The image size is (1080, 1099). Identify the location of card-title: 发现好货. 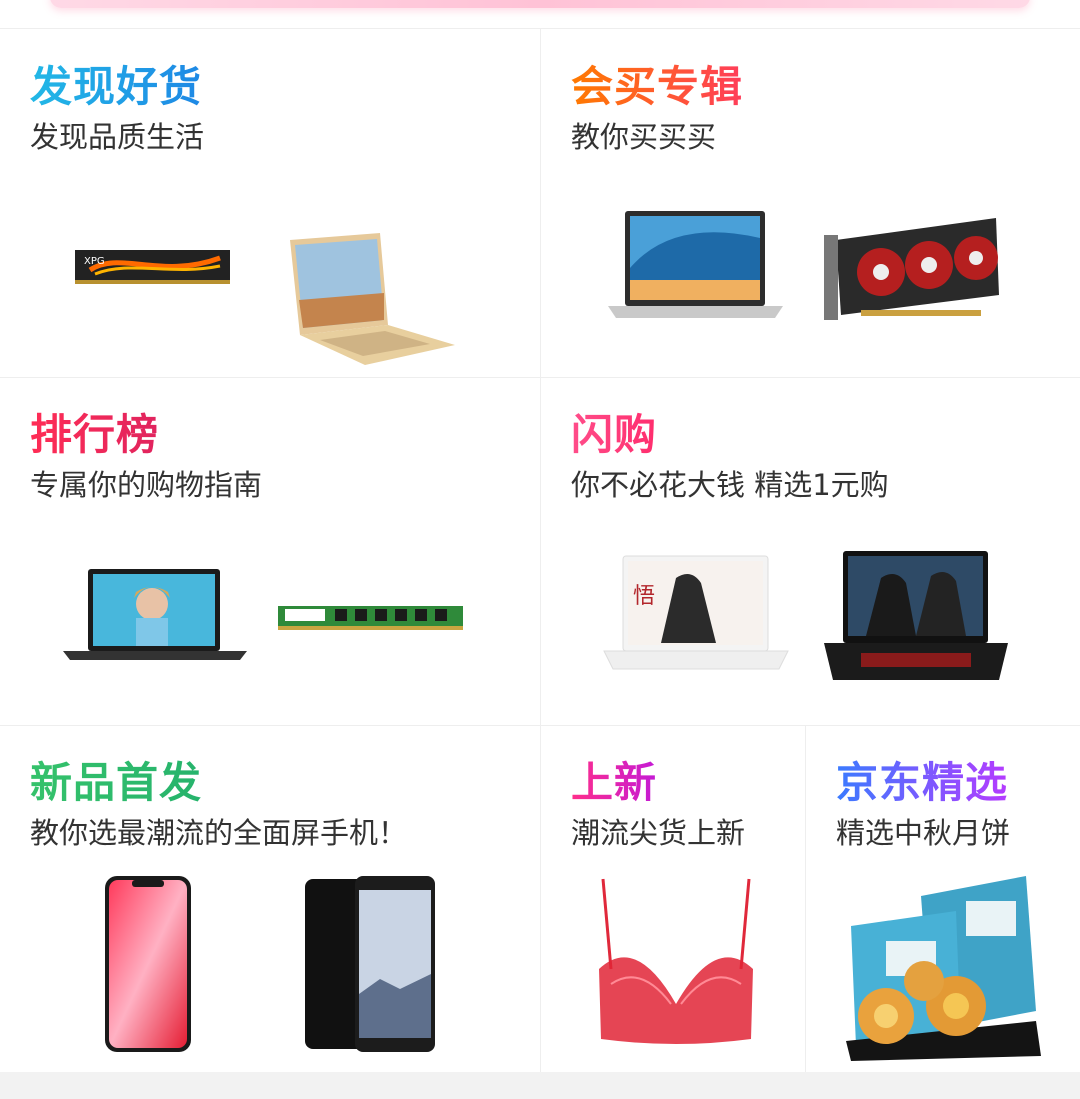
(116, 86).